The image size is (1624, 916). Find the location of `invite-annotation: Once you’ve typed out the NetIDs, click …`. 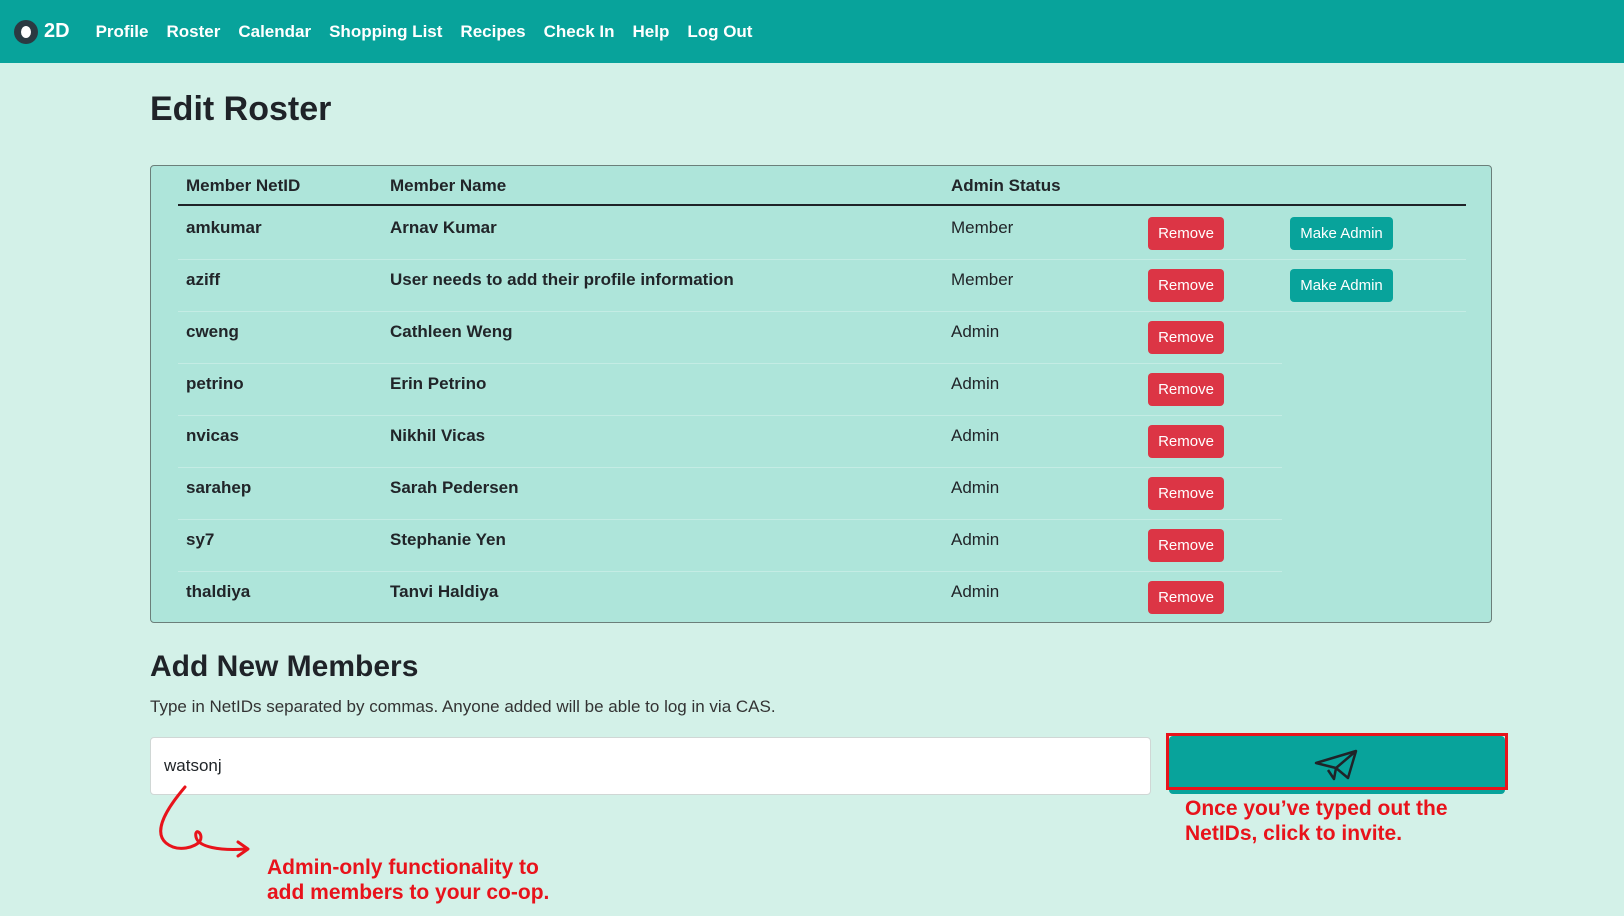

invite-annotation: Once you’ve typed out the NetIDs, click … is located at coordinates (1316, 821).